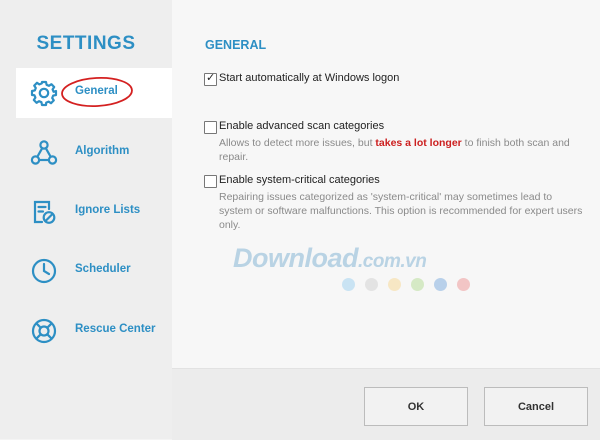 This screenshot has width=600, height=440. I want to click on start-automatically-checkbox, so click(210, 78).